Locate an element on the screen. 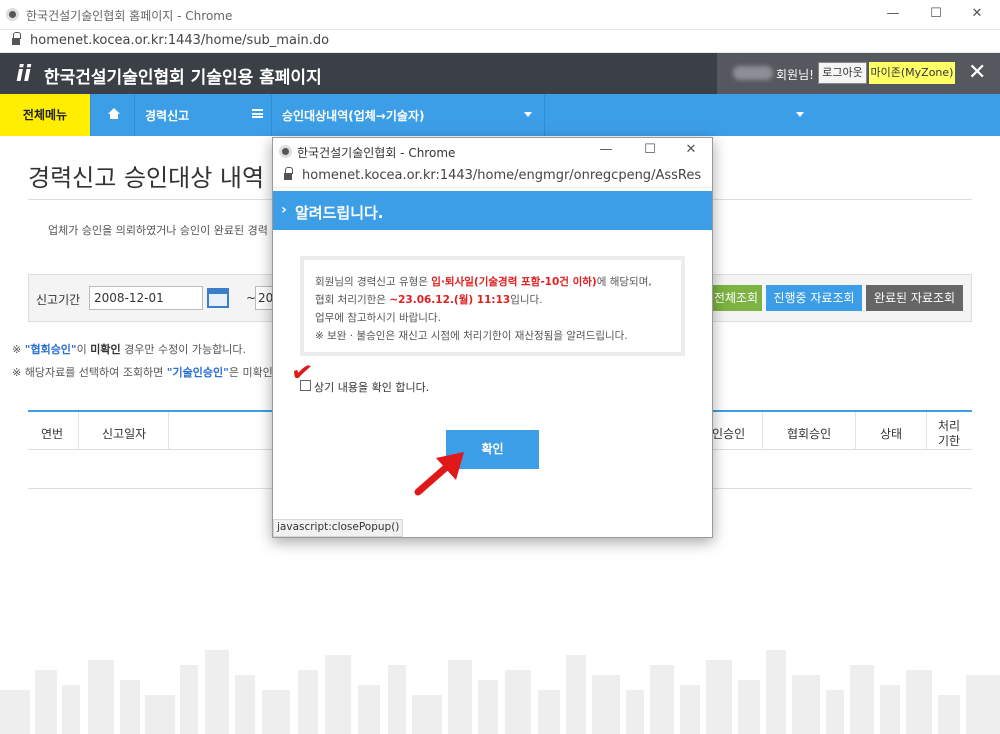 Image resolution: width=1000 pixels, height=734 pixels. notice-line-2: 협회 처리기한은 ~23.06.12.(월) 11:13입니다. is located at coordinates (429, 300).